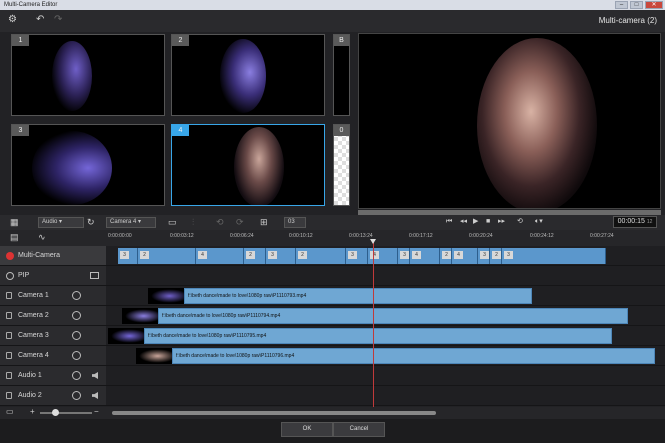 This screenshot has width=665, height=443. What do you see at coordinates (248, 75) in the screenshot?
I see `camera-2-view: 2` at bounding box center [248, 75].